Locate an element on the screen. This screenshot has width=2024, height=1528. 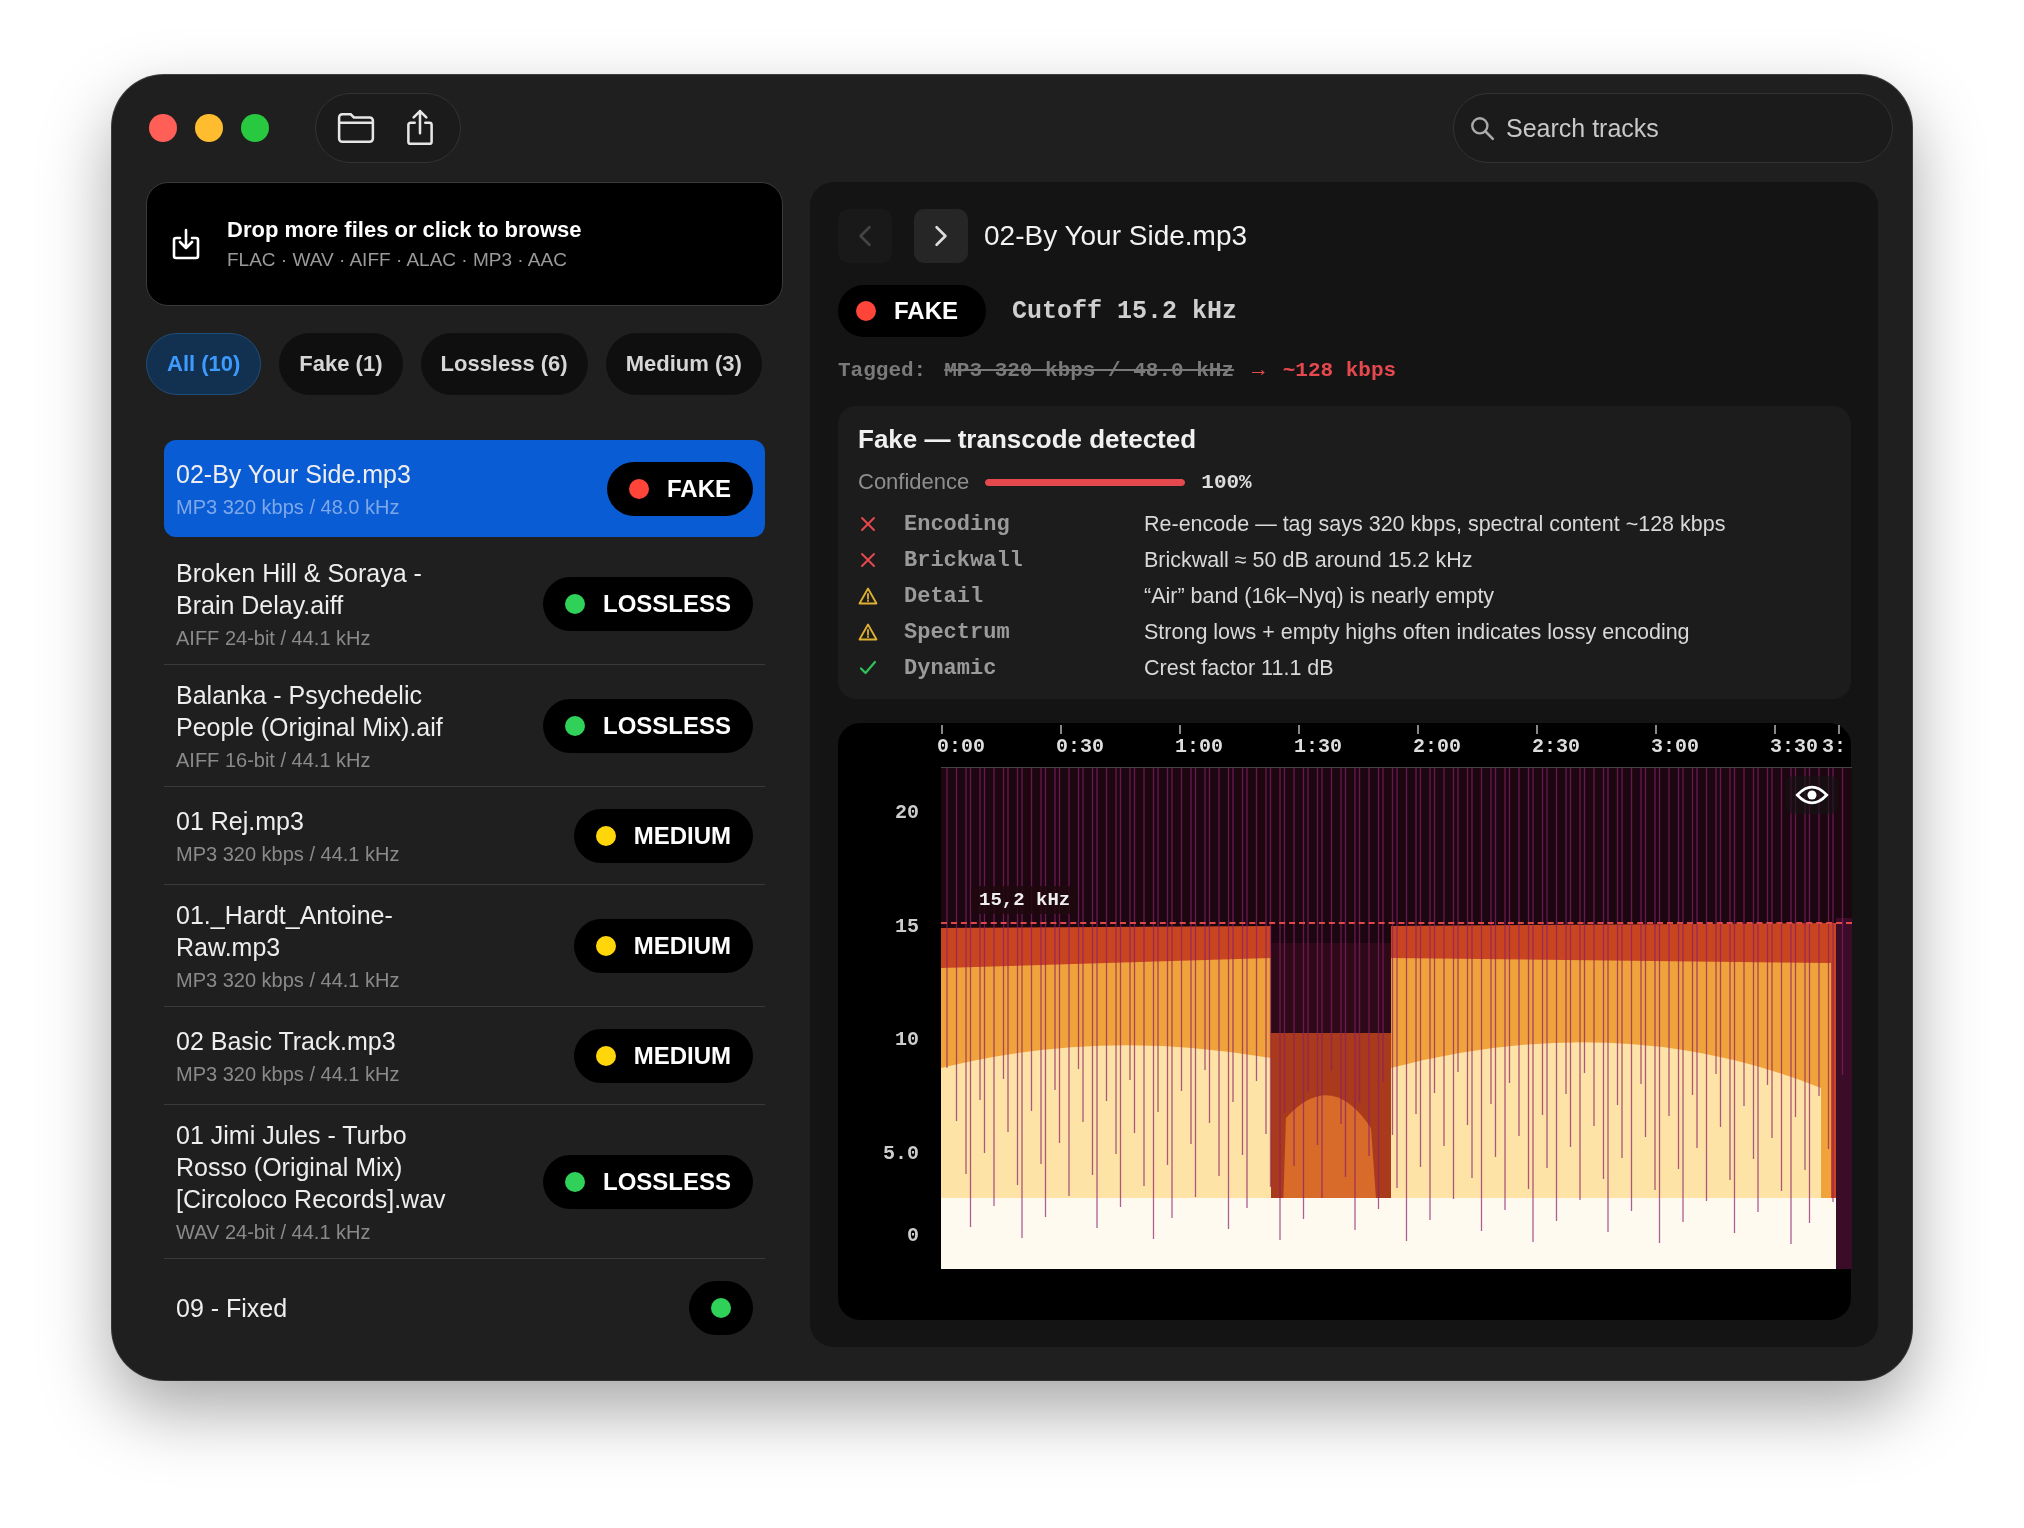
actual-bitrate: ~128 kbps is located at coordinates (1339, 370).